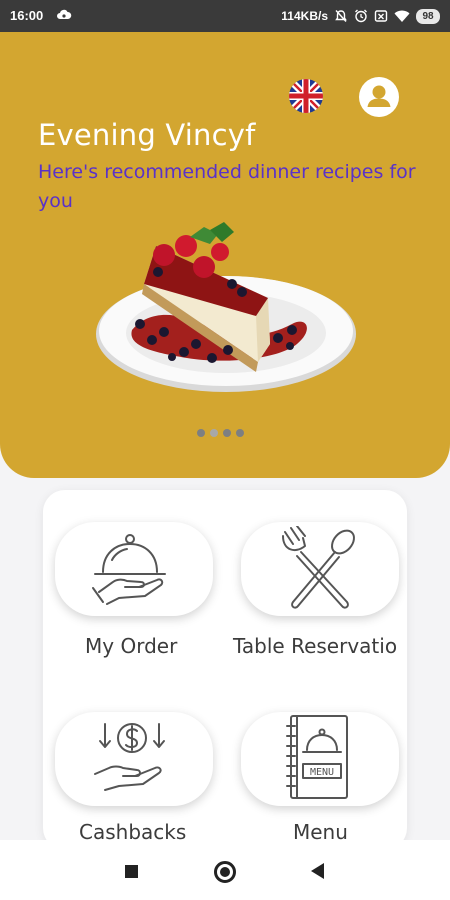  I want to click on recent-apps-icon, so click(131, 871).